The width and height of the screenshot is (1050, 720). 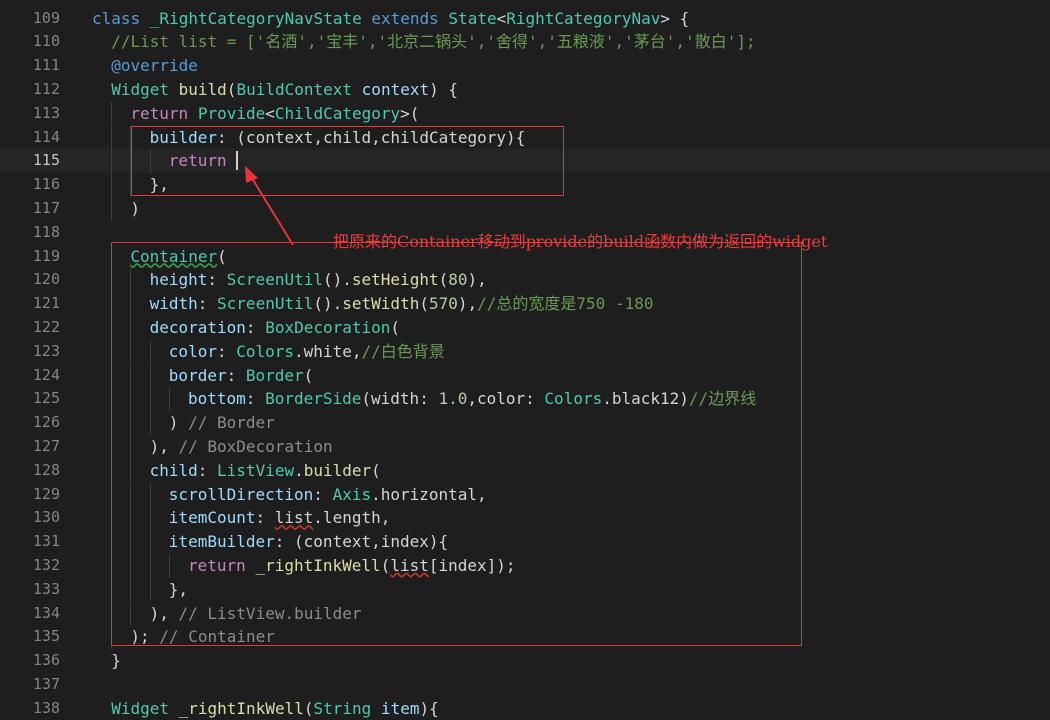 I want to click on line-number: 112, so click(x=46, y=88).